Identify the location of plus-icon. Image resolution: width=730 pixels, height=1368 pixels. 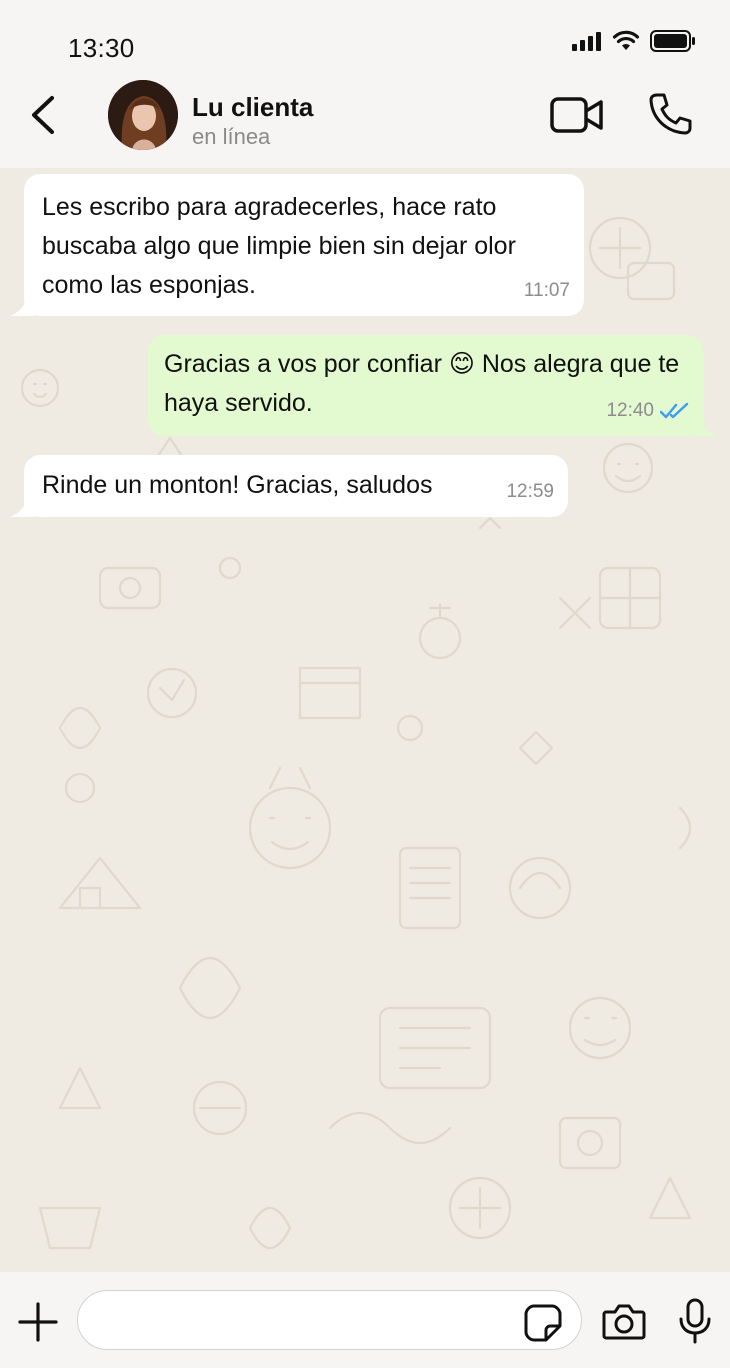
(38, 1322).